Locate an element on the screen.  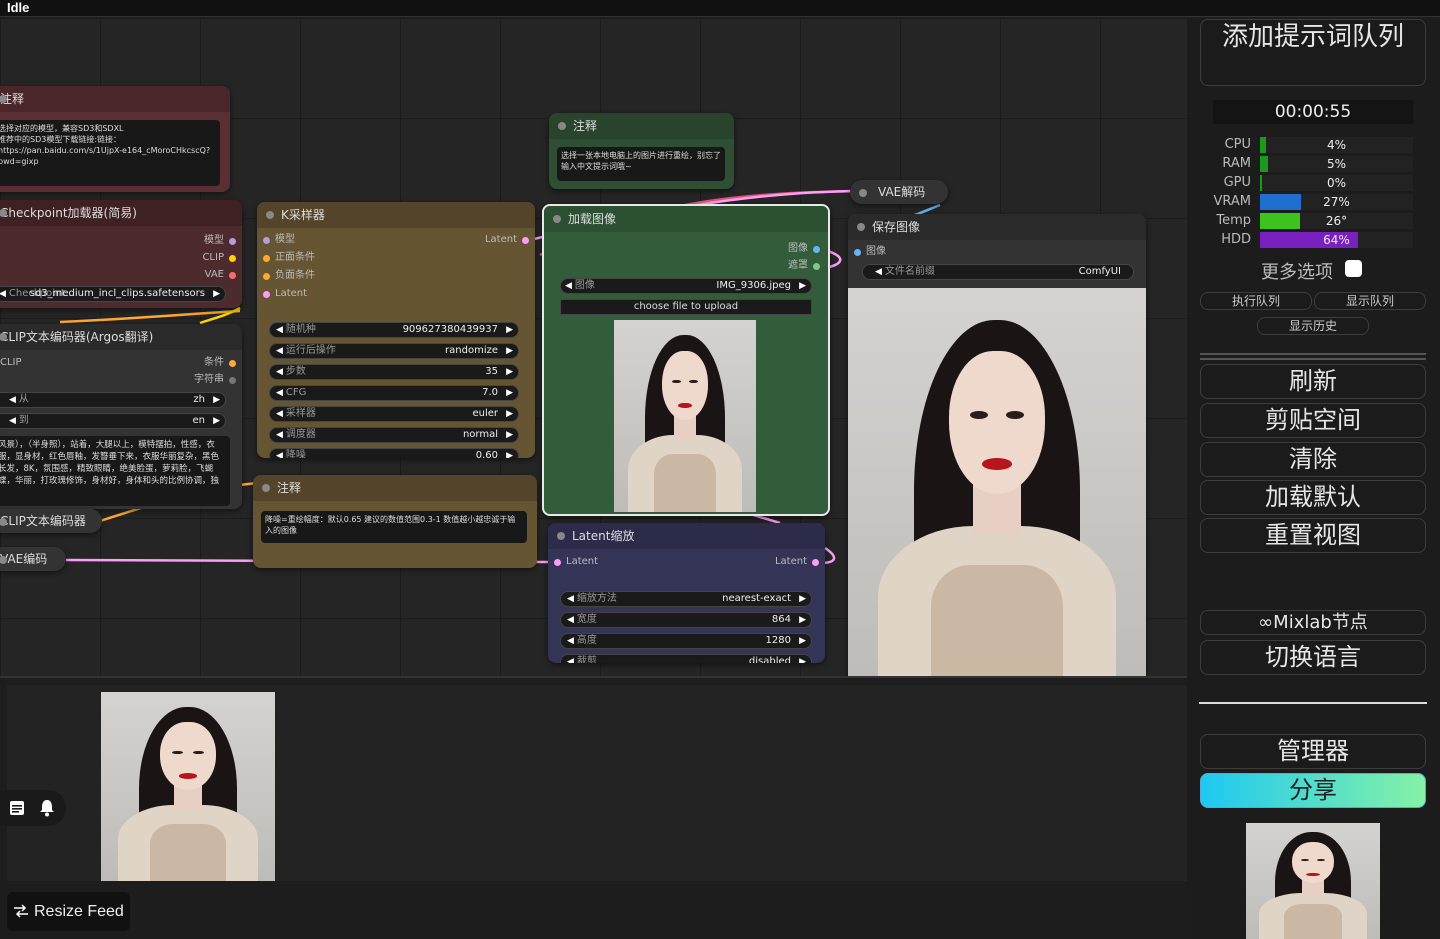
image-select-widget: 图像 IMG_9306.jpeg ▶ is located at coordinates (686, 286).